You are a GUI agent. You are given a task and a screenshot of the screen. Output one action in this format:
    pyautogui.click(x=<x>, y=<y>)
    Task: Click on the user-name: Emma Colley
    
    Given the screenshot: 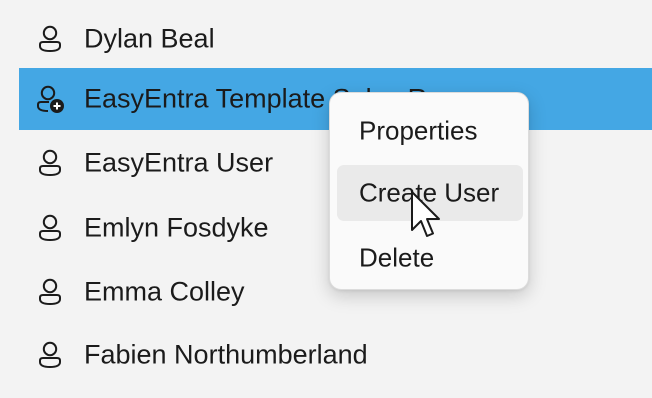 What is the action you would take?
    pyautogui.click(x=164, y=291)
    